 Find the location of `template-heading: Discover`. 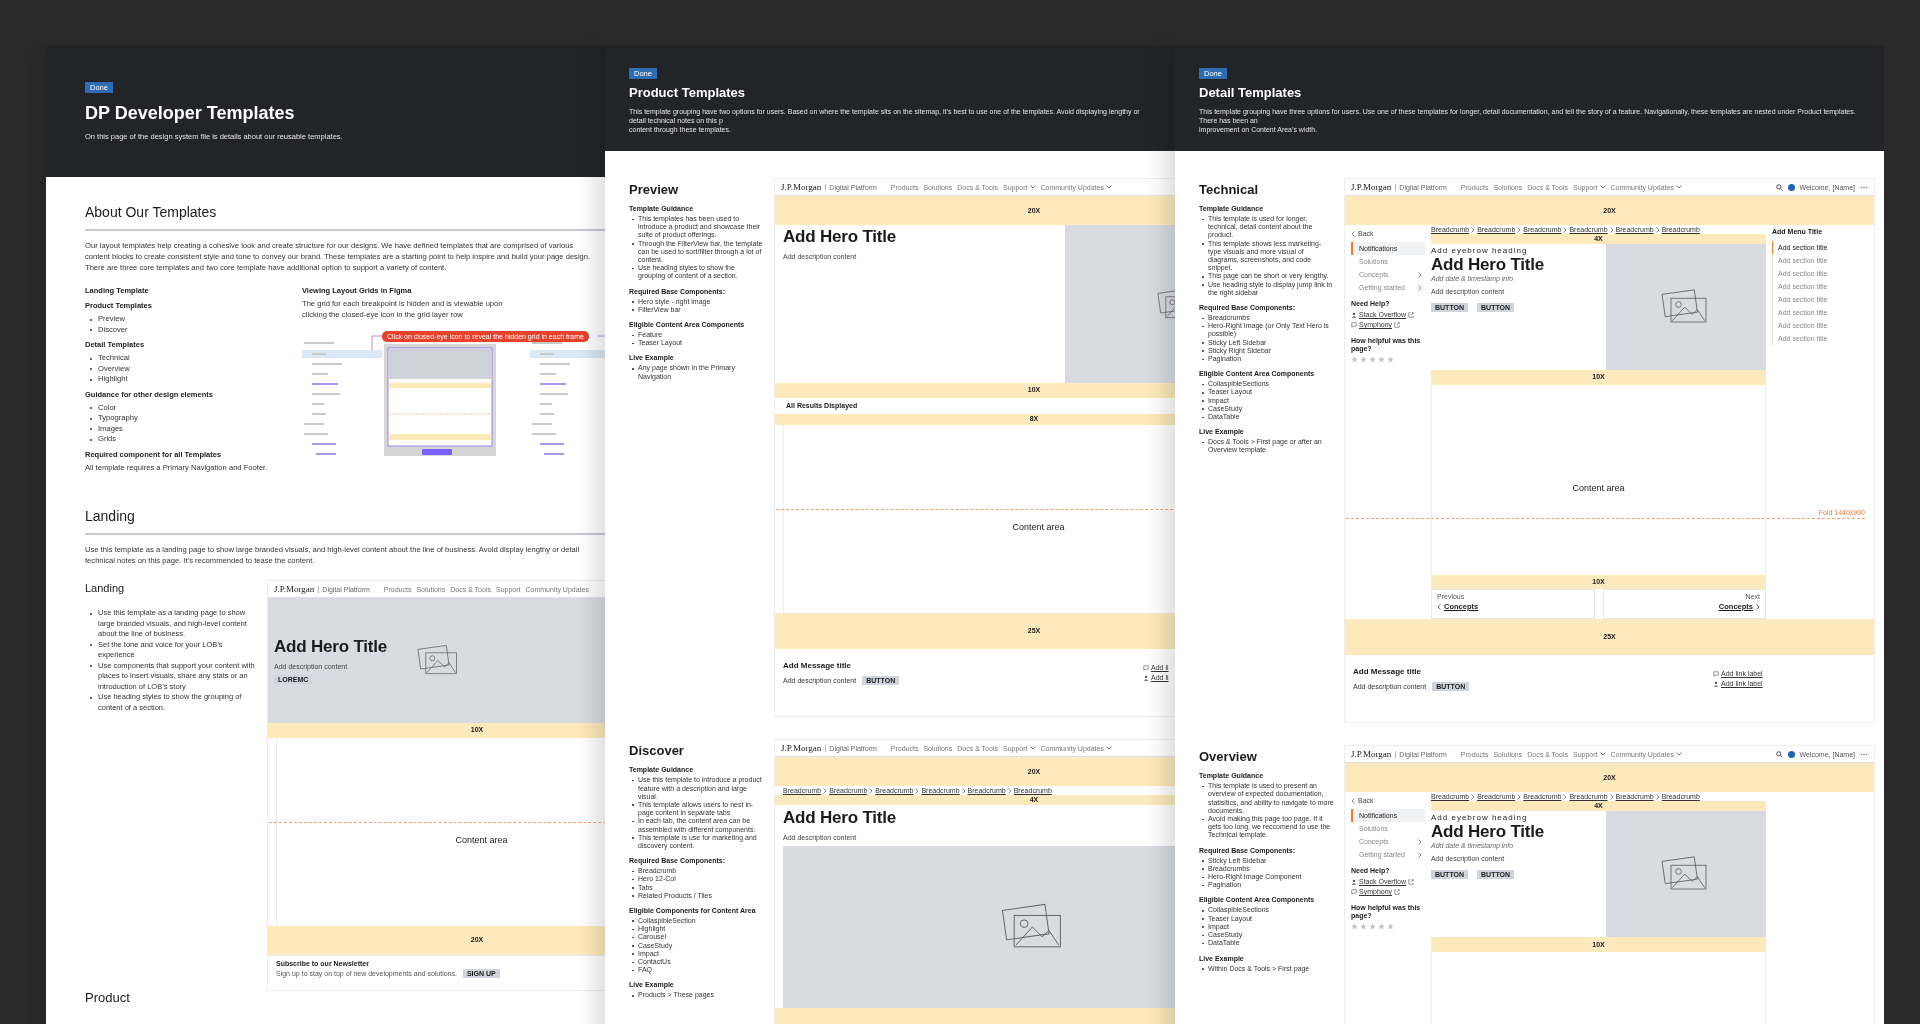

template-heading: Discover is located at coordinates (657, 751).